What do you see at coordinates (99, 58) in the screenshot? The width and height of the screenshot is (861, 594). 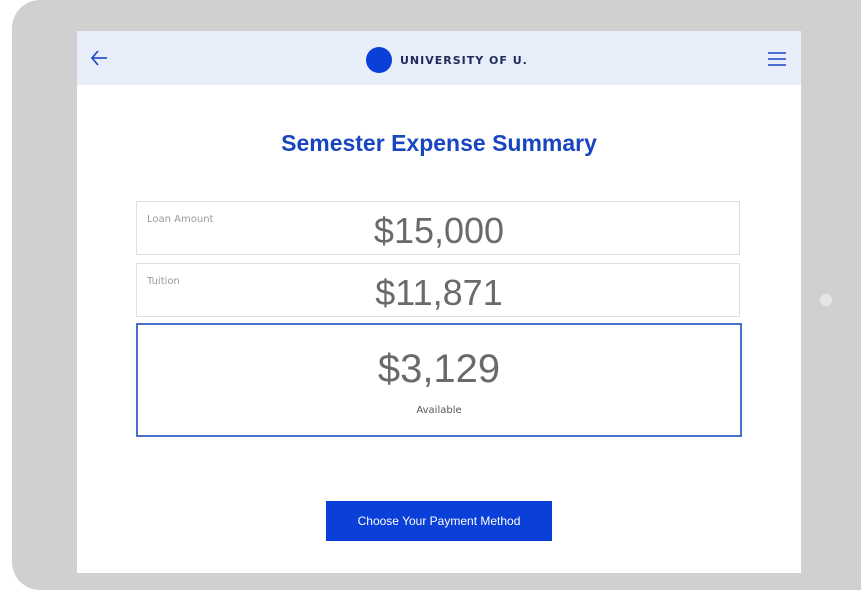 I see `arrow-left-icon` at bounding box center [99, 58].